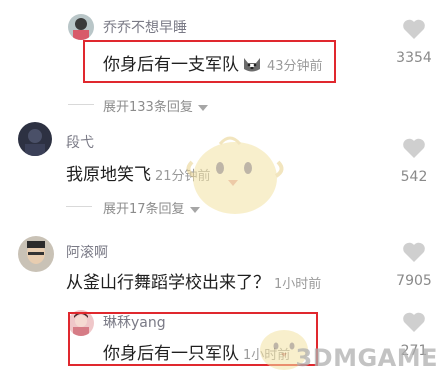  I want to click on chick-watermark-icon, so click(235, 175).